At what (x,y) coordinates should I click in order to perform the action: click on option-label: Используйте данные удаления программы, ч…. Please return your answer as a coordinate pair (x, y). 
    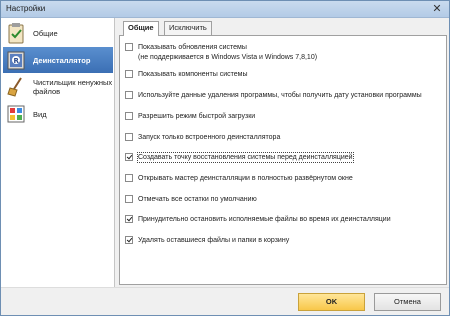
    Looking at the image, I should click on (280, 95).